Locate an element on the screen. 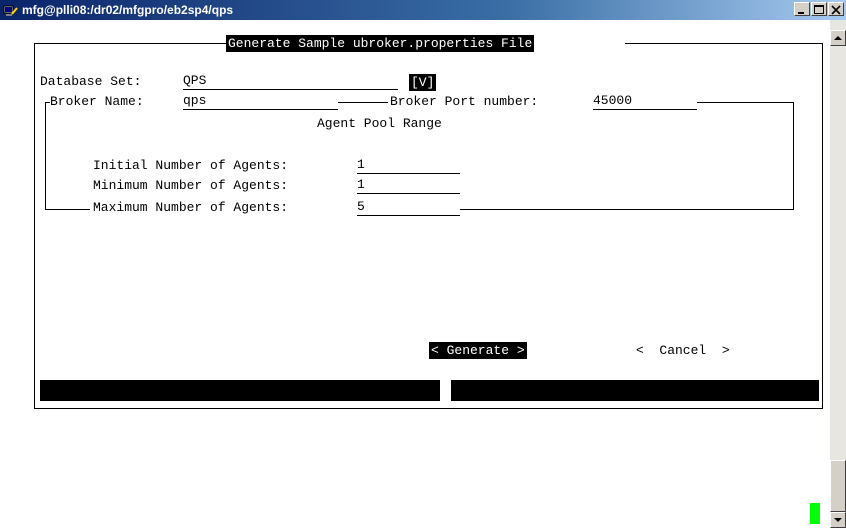 The width and height of the screenshot is (846, 532). arrow-down-icon is located at coordinates (838, 520).